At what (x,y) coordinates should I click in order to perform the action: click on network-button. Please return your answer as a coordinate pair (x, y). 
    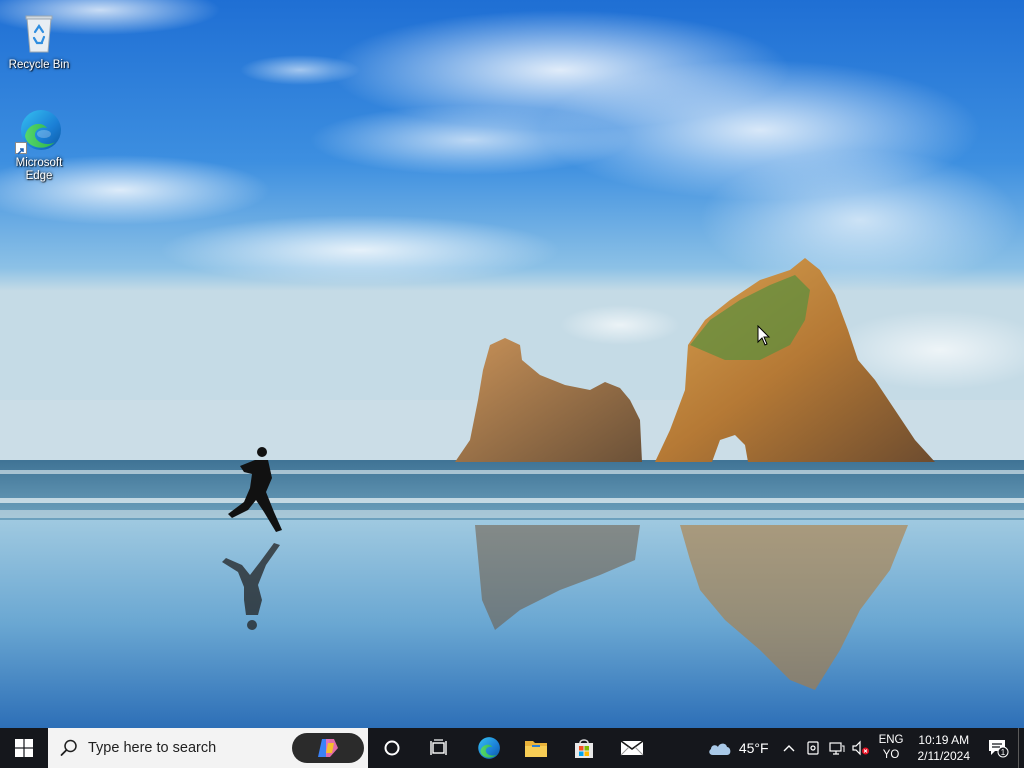
    Looking at the image, I should click on (837, 748).